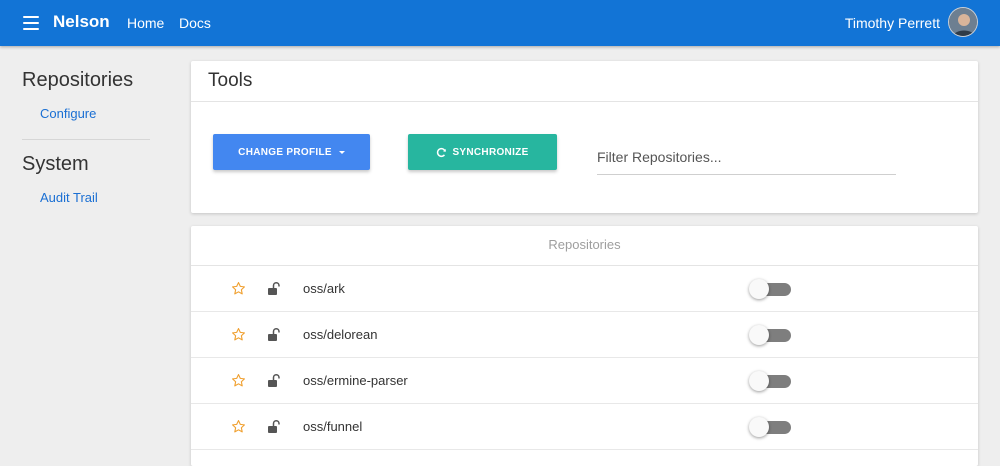 The width and height of the screenshot is (1000, 466). I want to click on tools-divider, so click(584, 101).